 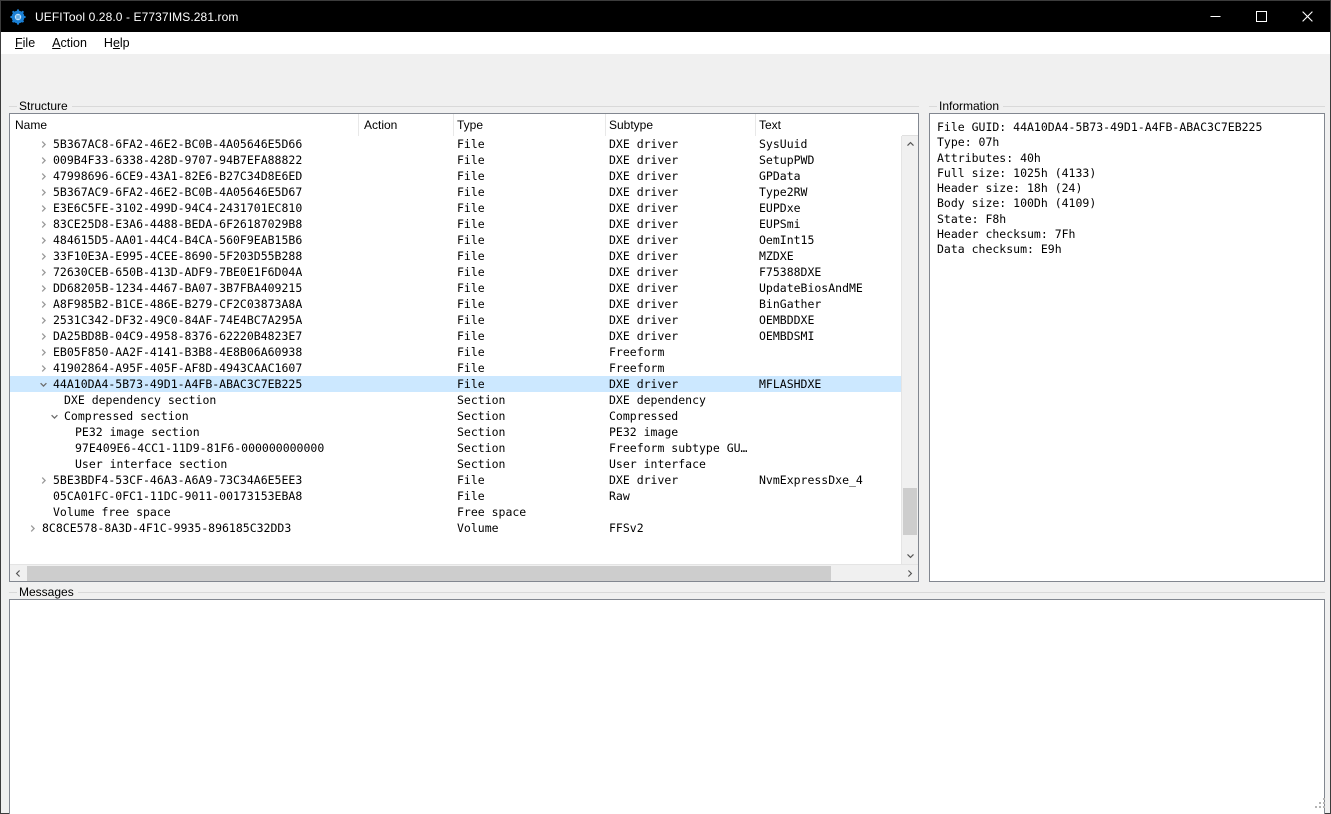 What do you see at coordinates (184, 384) in the screenshot?
I see `tree-cell-name: 44A10DA4-5B73-49D1-A4FB-ABAC3C7EB225` at bounding box center [184, 384].